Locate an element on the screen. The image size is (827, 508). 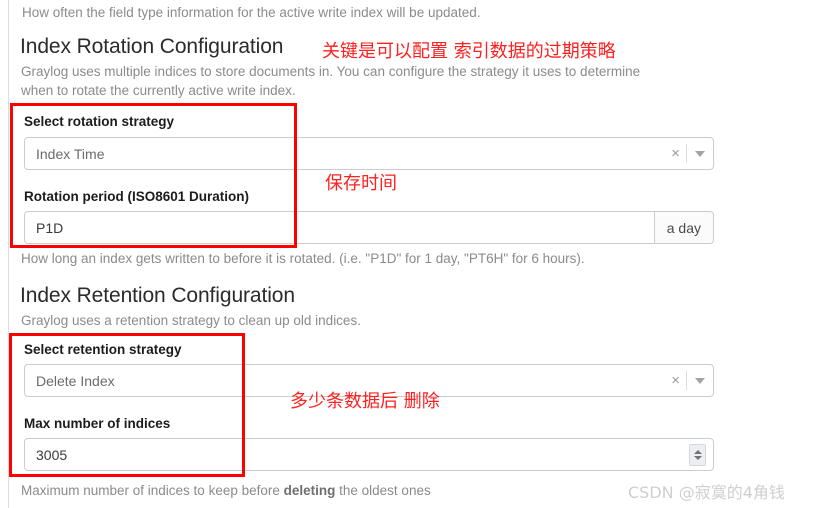
rotation-period-input-group: P1D a day is located at coordinates (369, 227).